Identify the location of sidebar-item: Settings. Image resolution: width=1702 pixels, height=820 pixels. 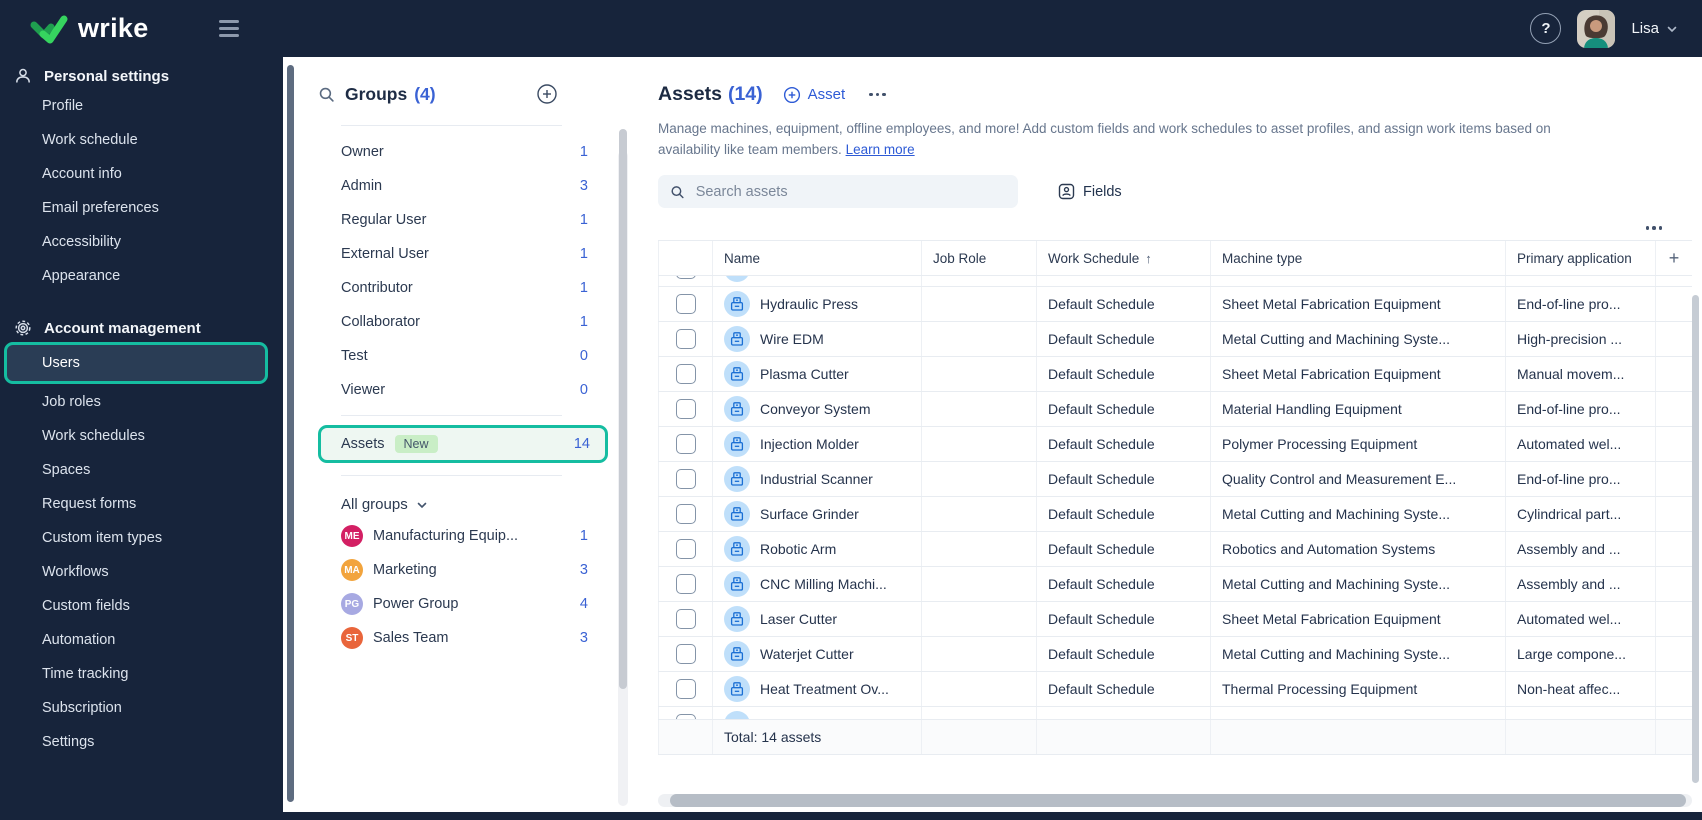
(141, 742).